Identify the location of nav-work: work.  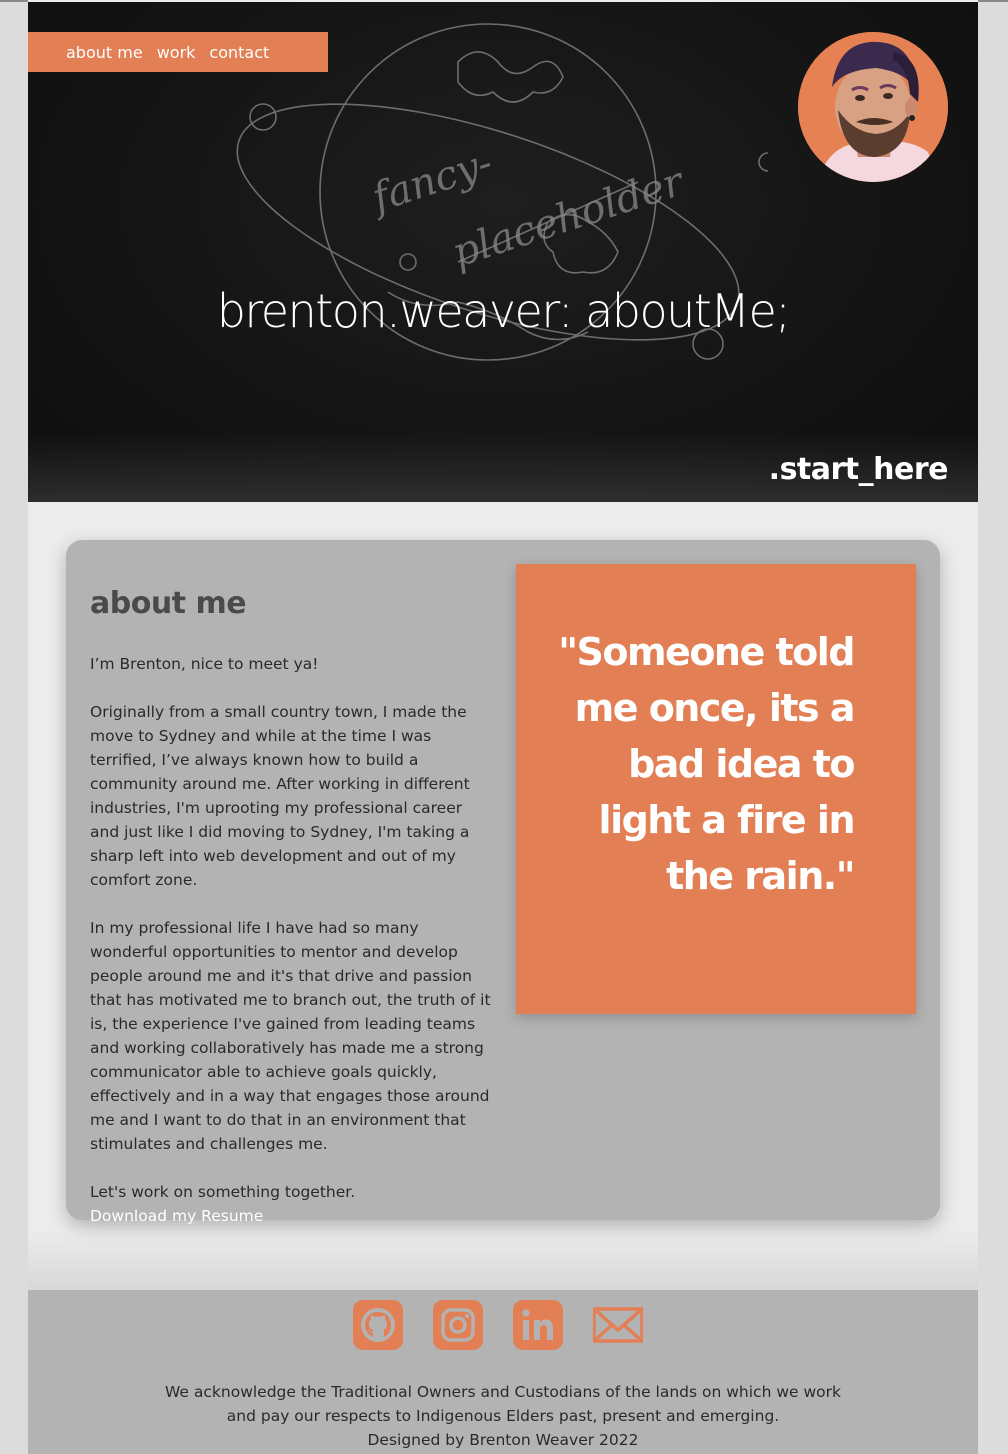
(176, 52).